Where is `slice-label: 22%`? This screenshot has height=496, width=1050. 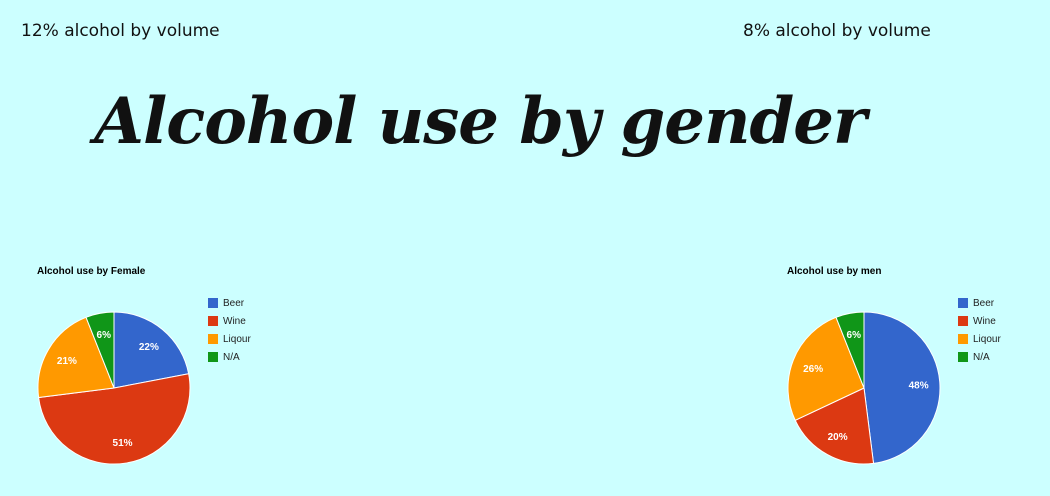
slice-label: 22% is located at coordinates (149, 347).